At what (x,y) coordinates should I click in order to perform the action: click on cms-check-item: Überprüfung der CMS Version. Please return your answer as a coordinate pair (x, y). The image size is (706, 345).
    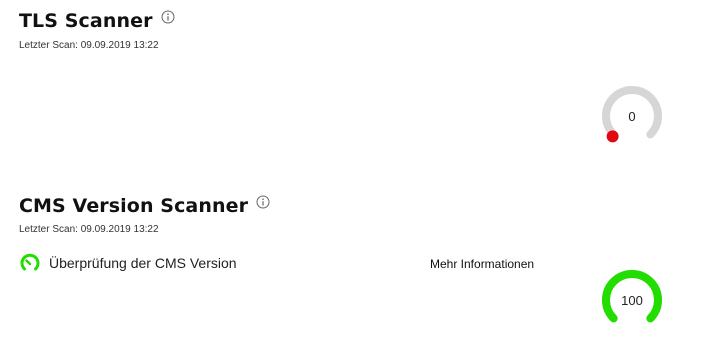
    Looking at the image, I should click on (128, 263).